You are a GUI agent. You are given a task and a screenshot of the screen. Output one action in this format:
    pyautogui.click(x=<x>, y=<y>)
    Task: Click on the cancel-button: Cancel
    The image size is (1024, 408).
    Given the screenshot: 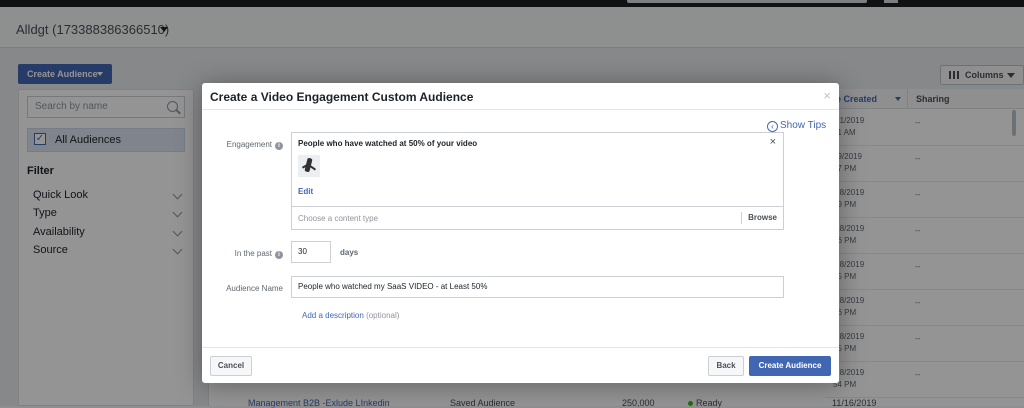 What is the action you would take?
    pyautogui.click(x=231, y=366)
    